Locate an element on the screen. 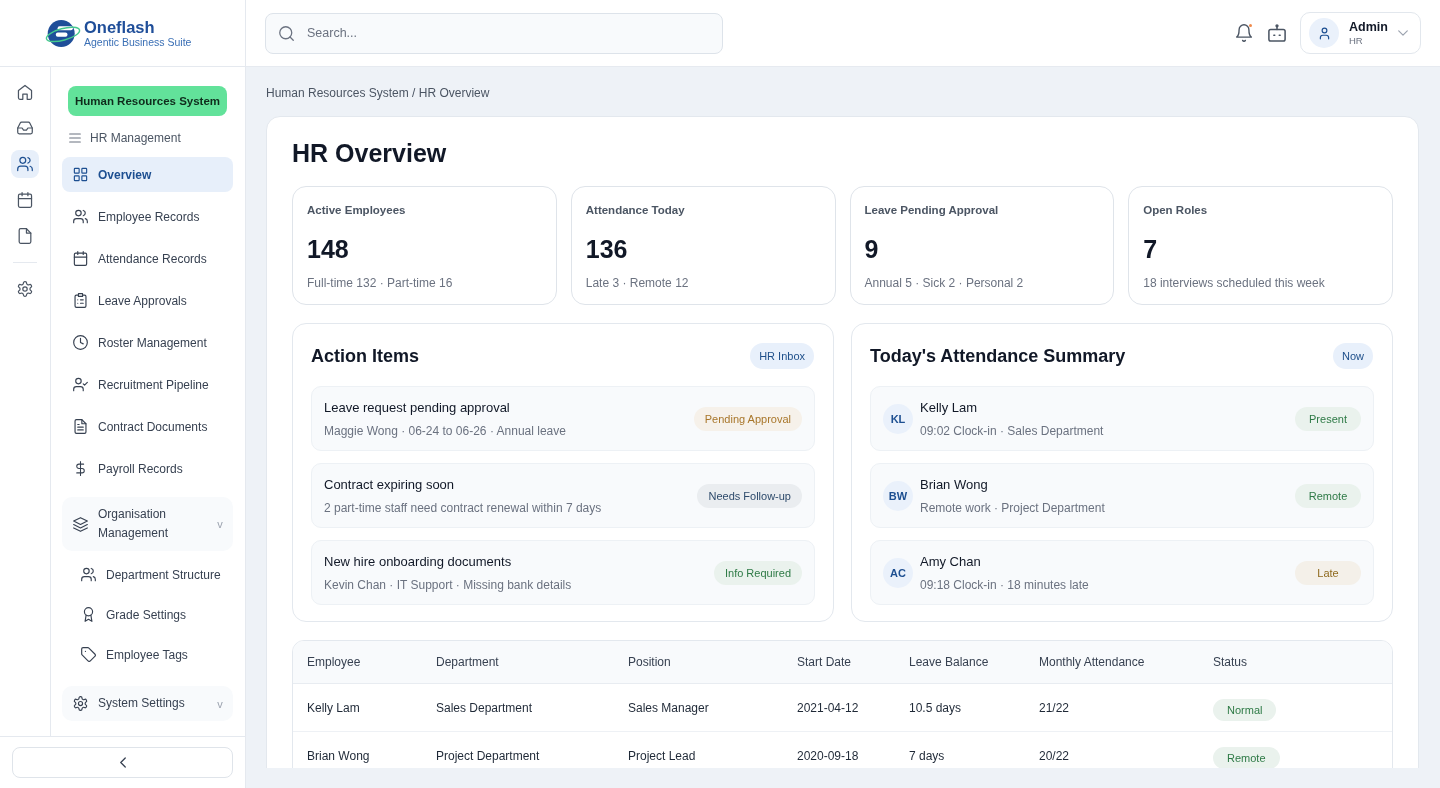 The width and height of the screenshot is (1440, 788). attendance-row: BW Brian Wong Remote work · Project Department Remote is located at coordinates (1122, 495).